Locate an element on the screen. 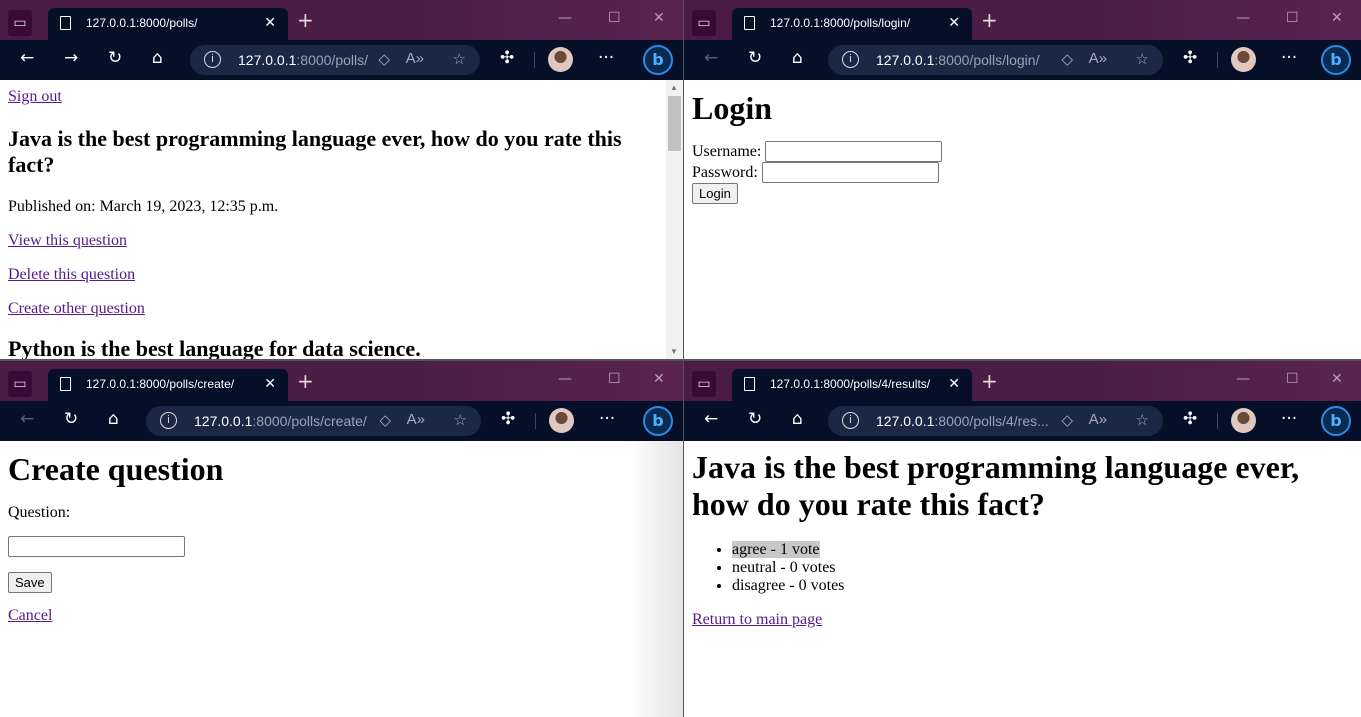 This screenshot has height=717, width=1361. create-question-link: Create other question is located at coordinates (76, 308).